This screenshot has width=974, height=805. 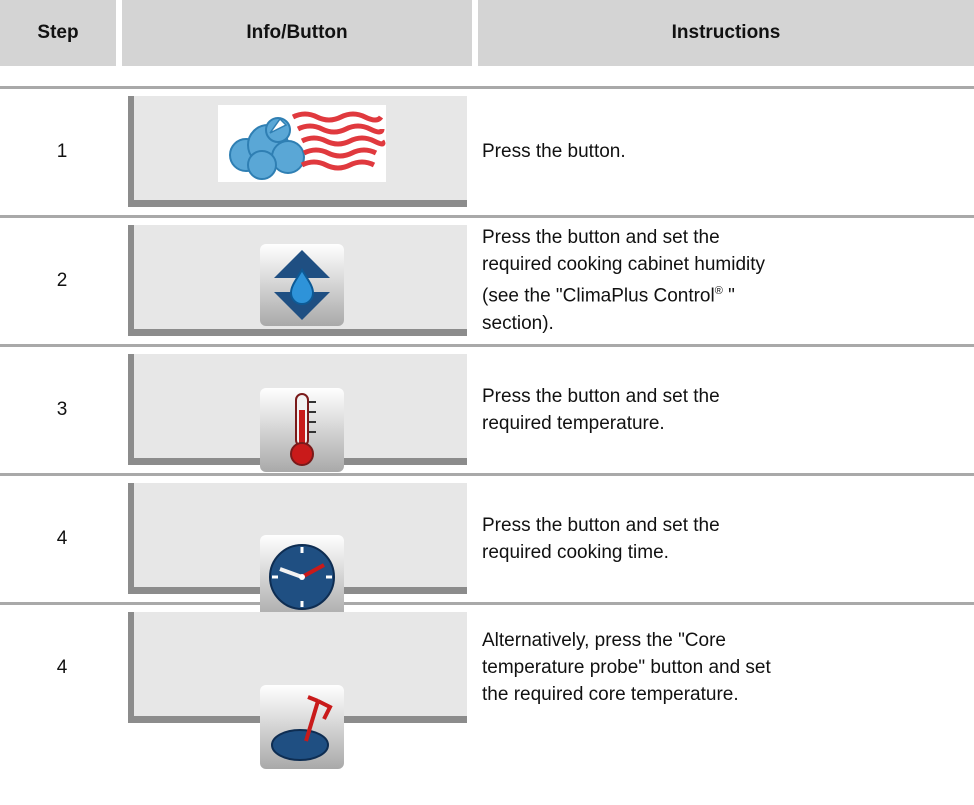 What do you see at coordinates (297, 33) in the screenshot?
I see `header-info-button: Info/Button` at bounding box center [297, 33].